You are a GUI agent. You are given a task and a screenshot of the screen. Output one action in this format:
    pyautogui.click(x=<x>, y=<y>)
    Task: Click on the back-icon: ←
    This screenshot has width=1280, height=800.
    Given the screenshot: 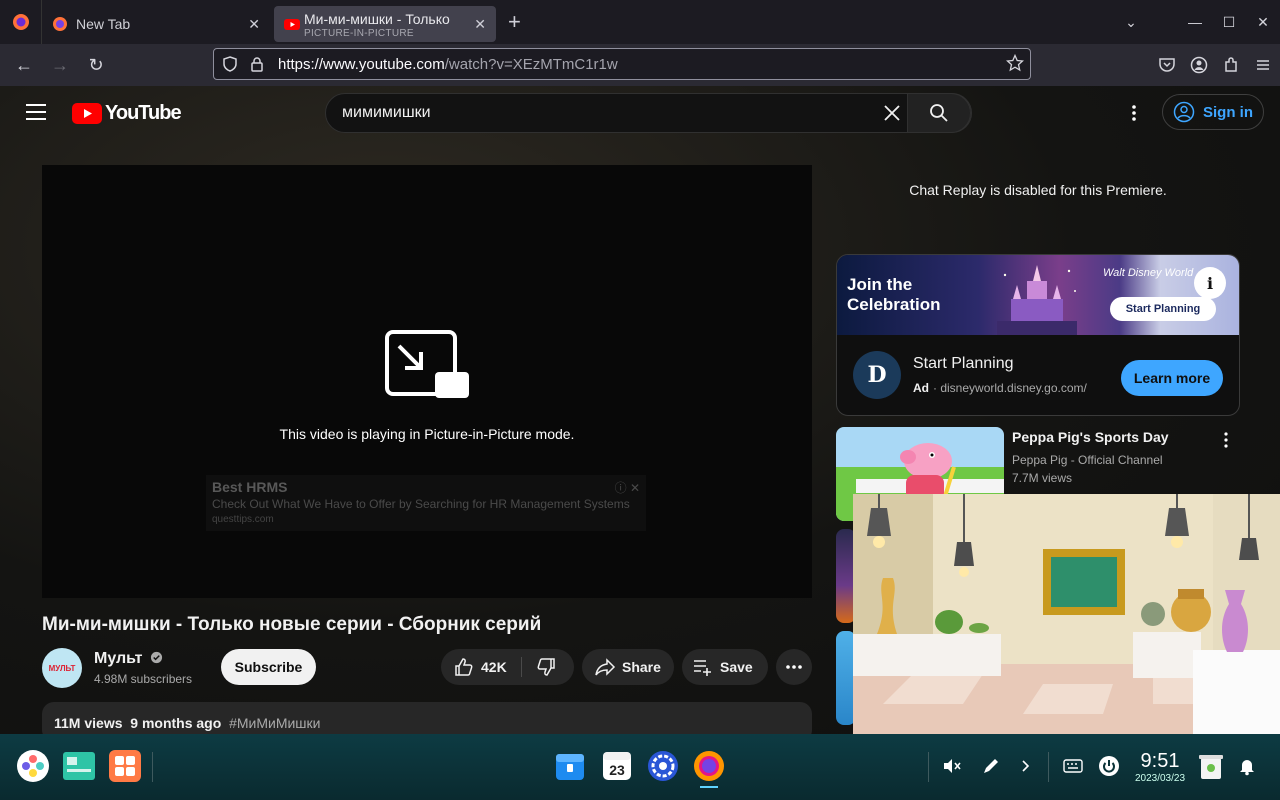 What is the action you would take?
    pyautogui.click(x=24, y=65)
    